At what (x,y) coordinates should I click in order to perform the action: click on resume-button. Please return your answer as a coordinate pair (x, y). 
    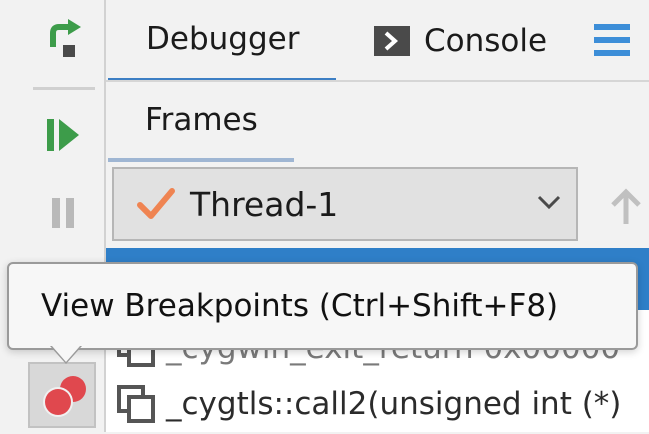
    Looking at the image, I should click on (63, 137).